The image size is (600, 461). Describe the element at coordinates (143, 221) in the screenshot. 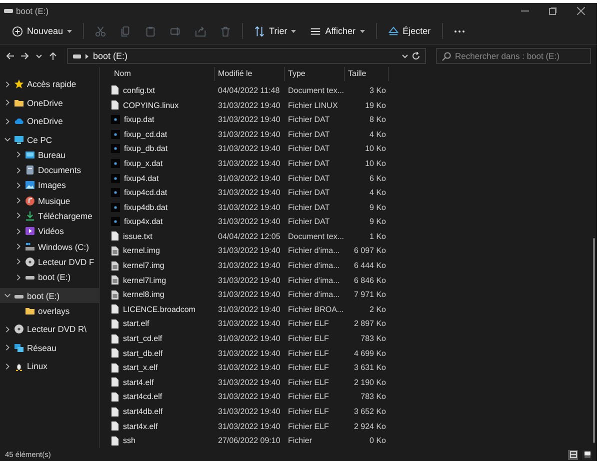

I see `file-name: fixup4x.dat` at that location.